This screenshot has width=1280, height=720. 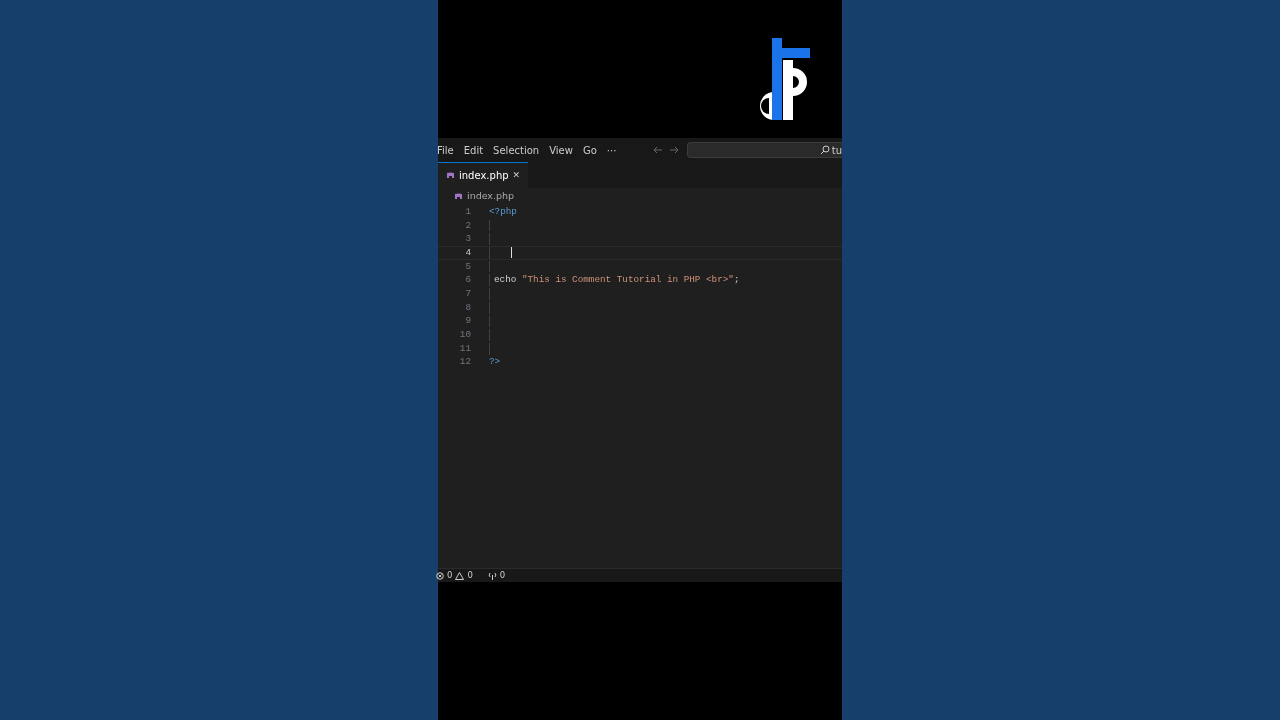 What do you see at coordinates (492, 575) in the screenshot?
I see `antenna-icon` at bounding box center [492, 575].